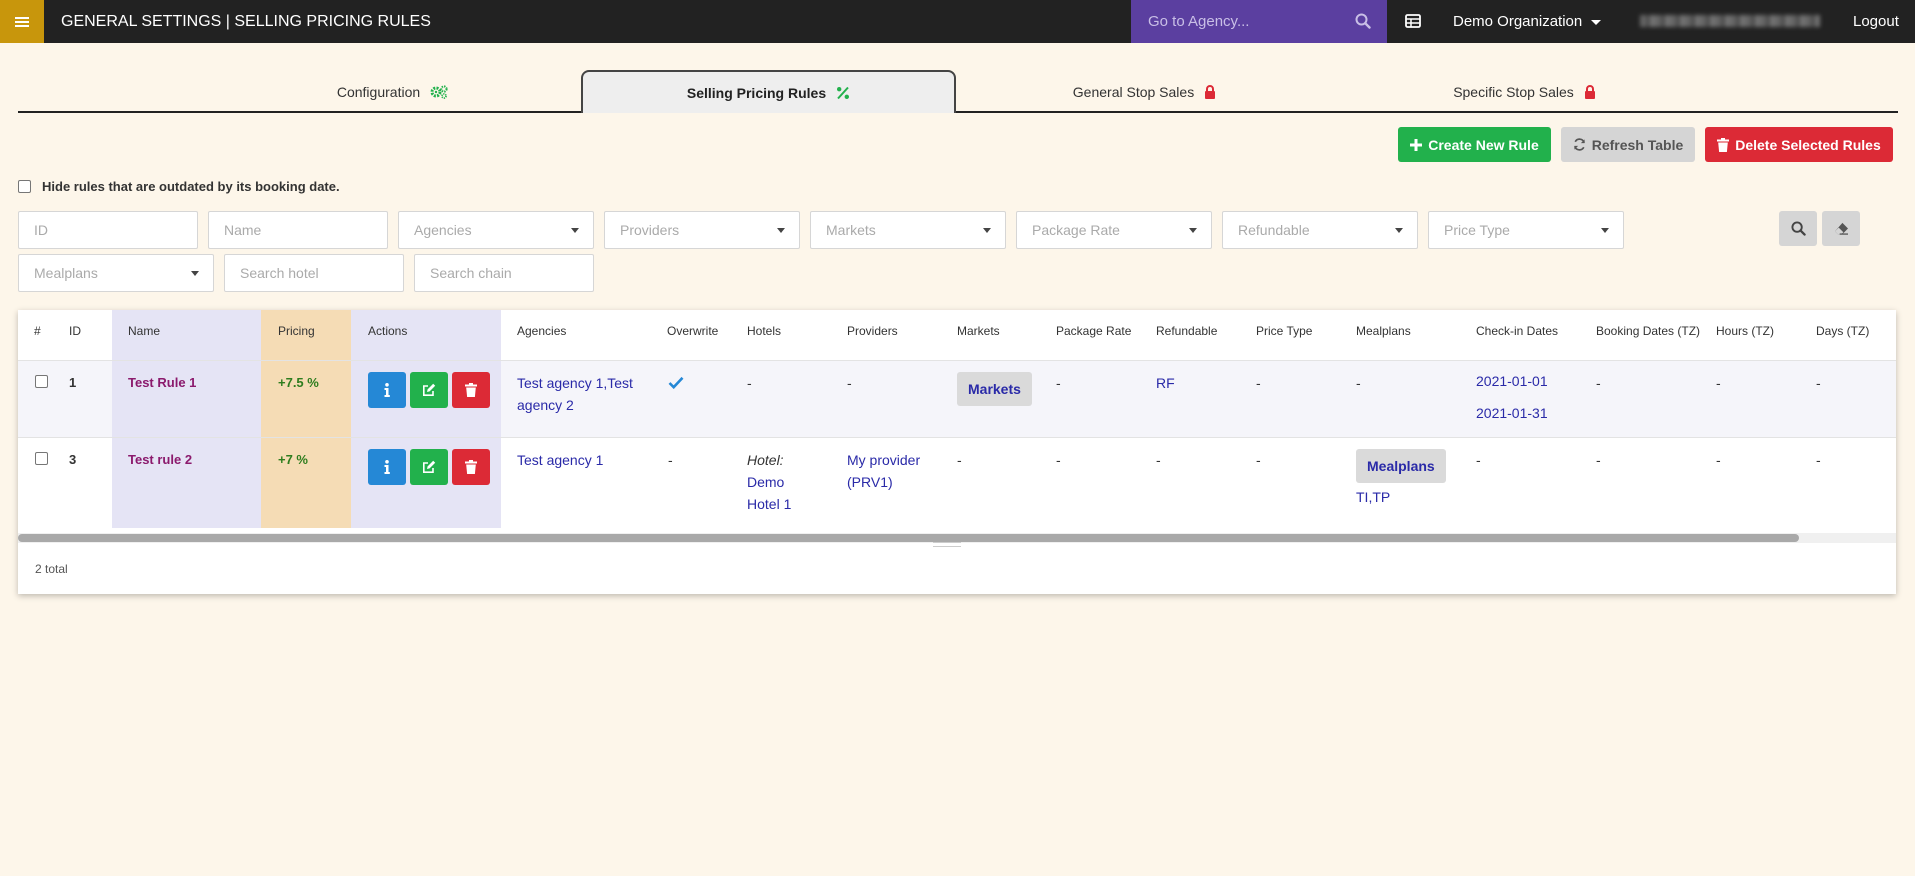  Describe the element at coordinates (702, 230) in the screenshot. I see `providers-select: Providers` at that location.